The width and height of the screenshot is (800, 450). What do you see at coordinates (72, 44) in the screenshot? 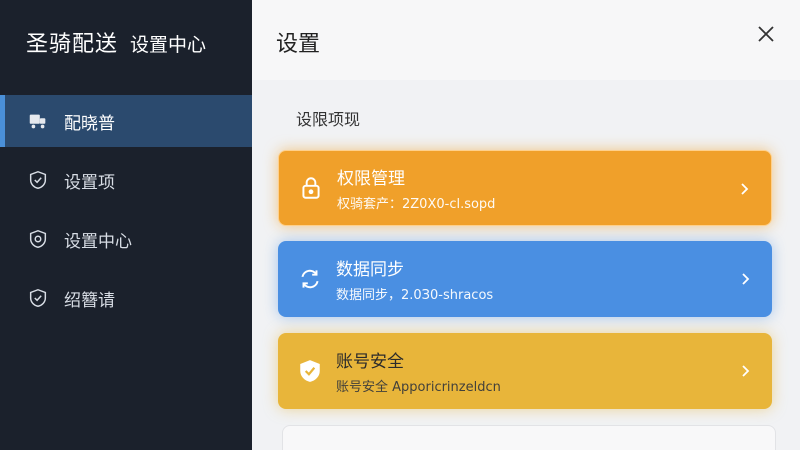
I see `brand-name: 圣骑配送` at bounding box center [72, 44].